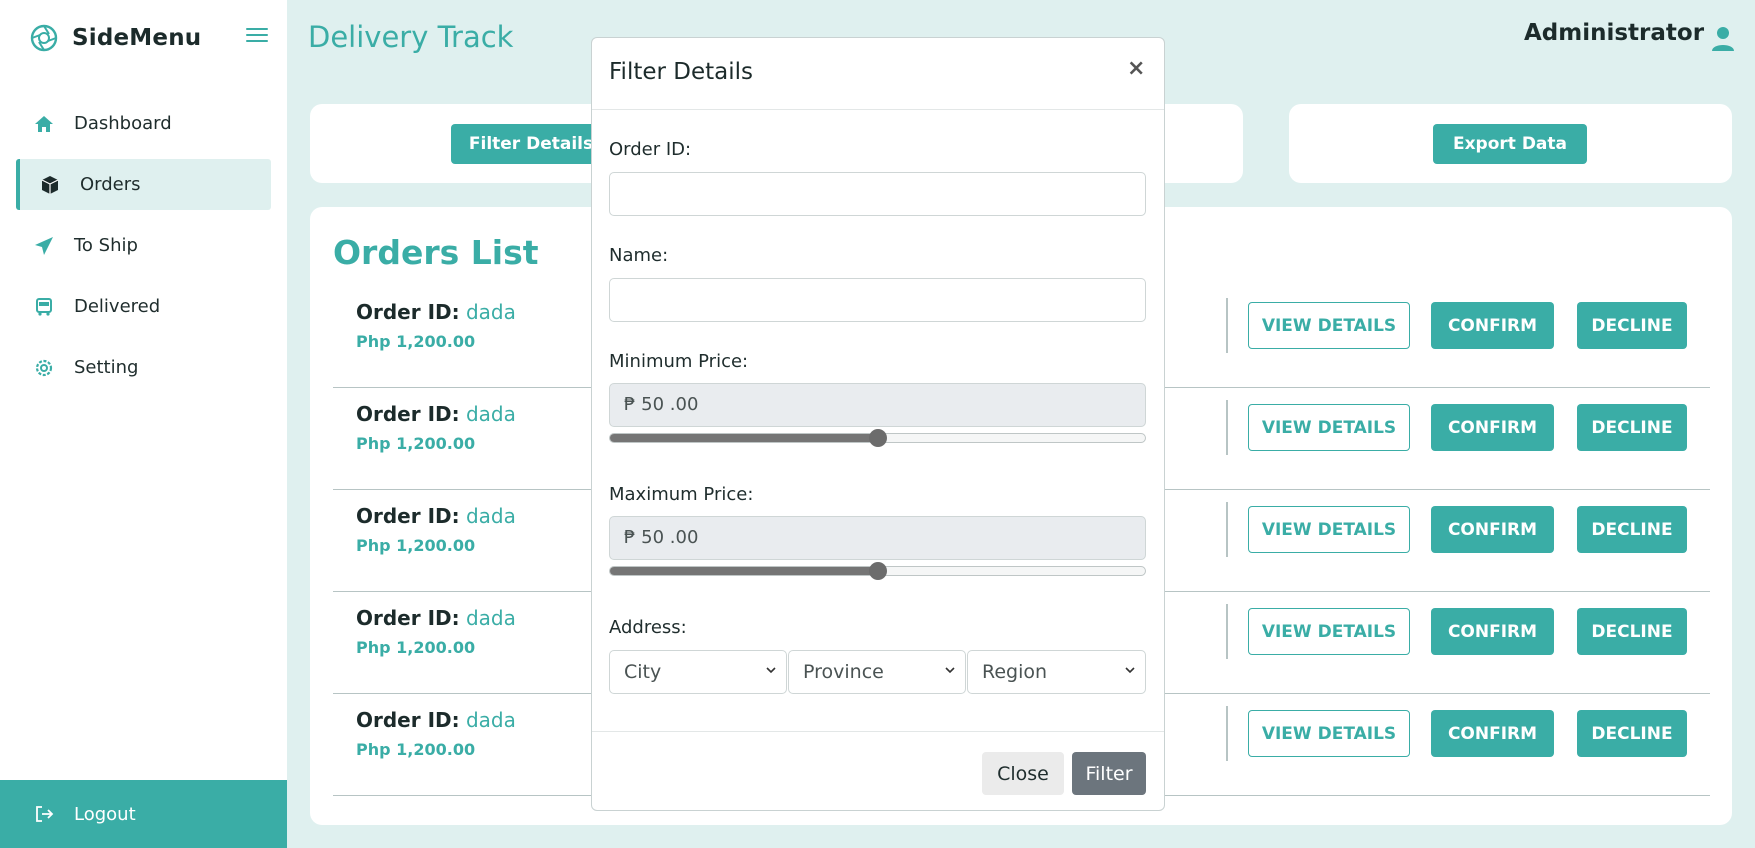  I want to click on min-price-slider, so click(877, 438).